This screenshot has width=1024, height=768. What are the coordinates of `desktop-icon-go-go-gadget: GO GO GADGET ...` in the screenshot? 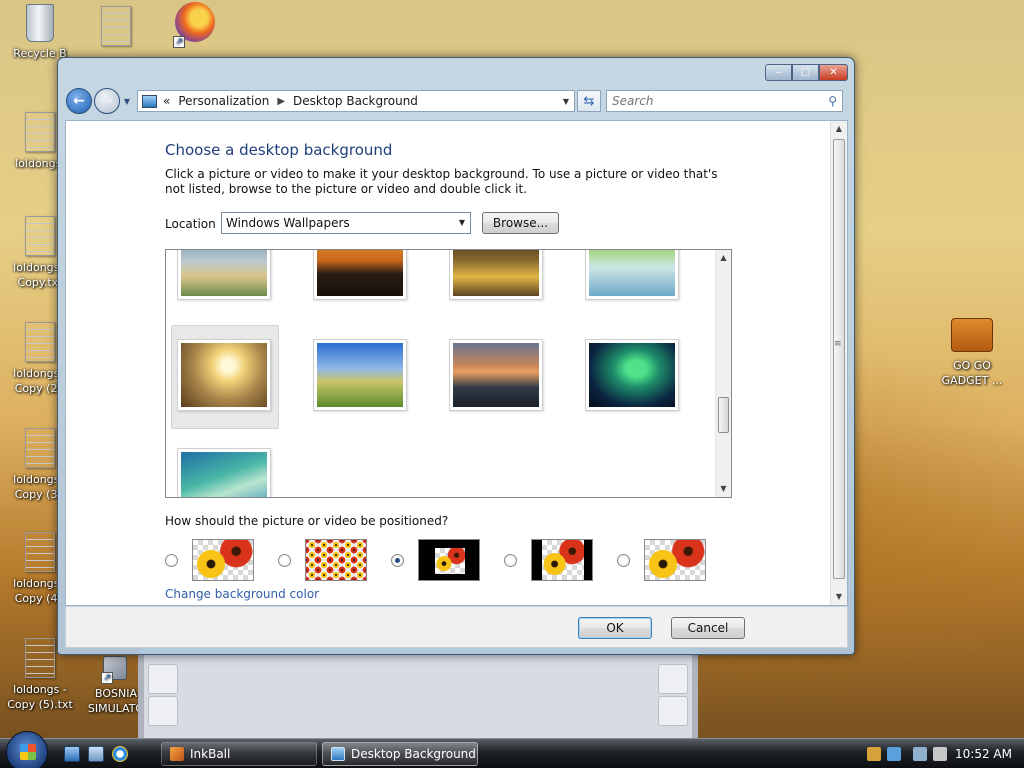 It's located at (972, 349).